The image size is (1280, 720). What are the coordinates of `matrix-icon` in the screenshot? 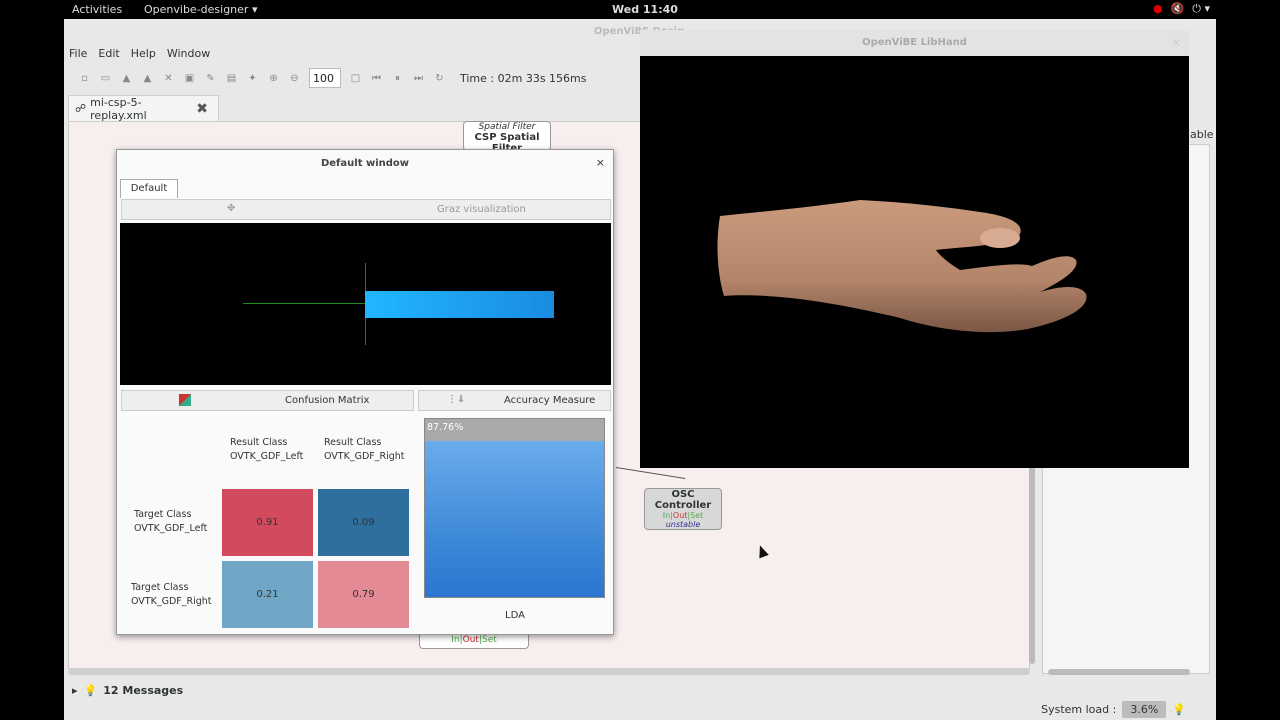 It's located at (185, 400).